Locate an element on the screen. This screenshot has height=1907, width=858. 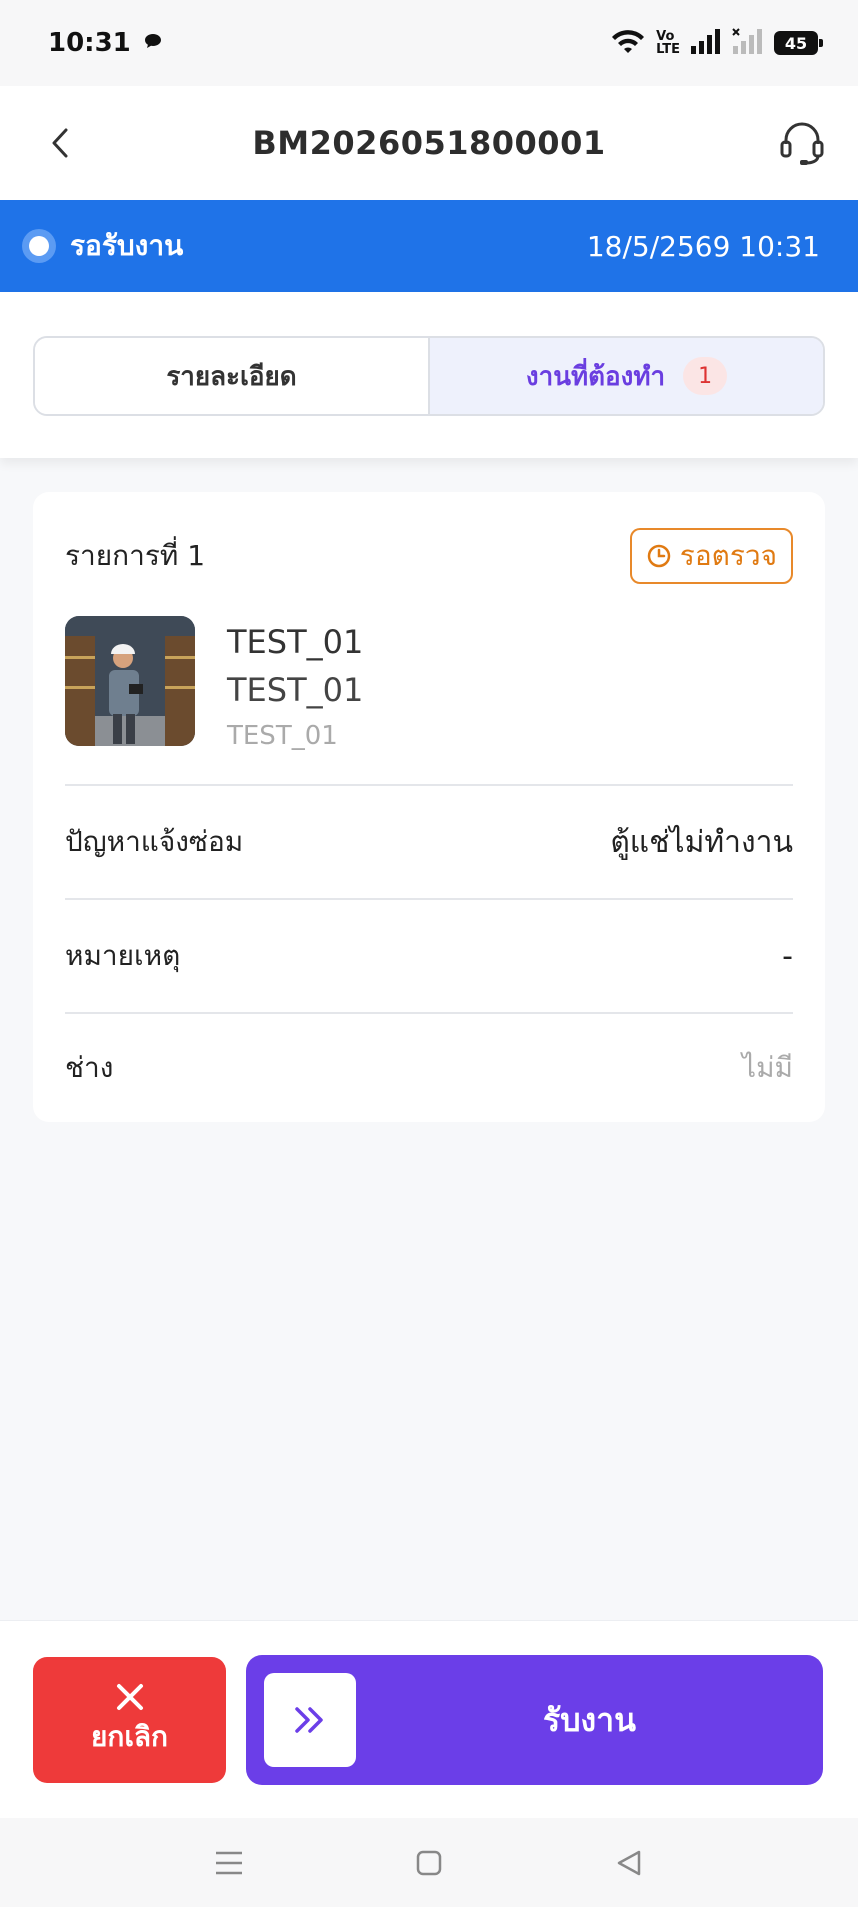
product-name: TEST_01 is located at coordinates (295, 690).